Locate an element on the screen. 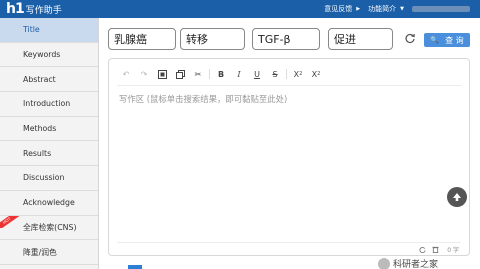 This screenshot has width=480, height=269. sidebar-item-discussion: Discussion is located at coordinates (49, 178).